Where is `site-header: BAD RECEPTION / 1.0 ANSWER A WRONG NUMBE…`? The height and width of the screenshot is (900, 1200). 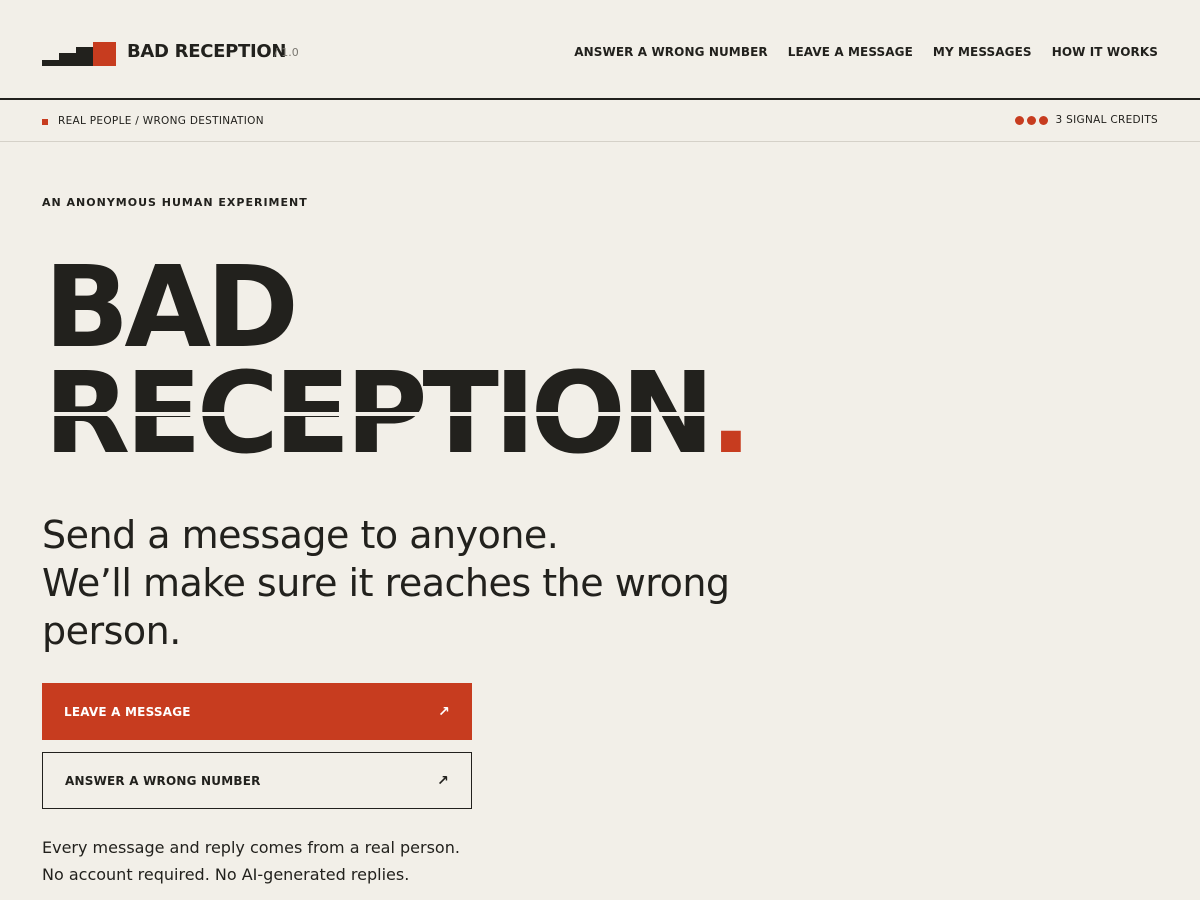
site-header: BAD RECEPTION / 1.0 ANSWER A WRONG NUMBE… is located at coordinates (600, 50).